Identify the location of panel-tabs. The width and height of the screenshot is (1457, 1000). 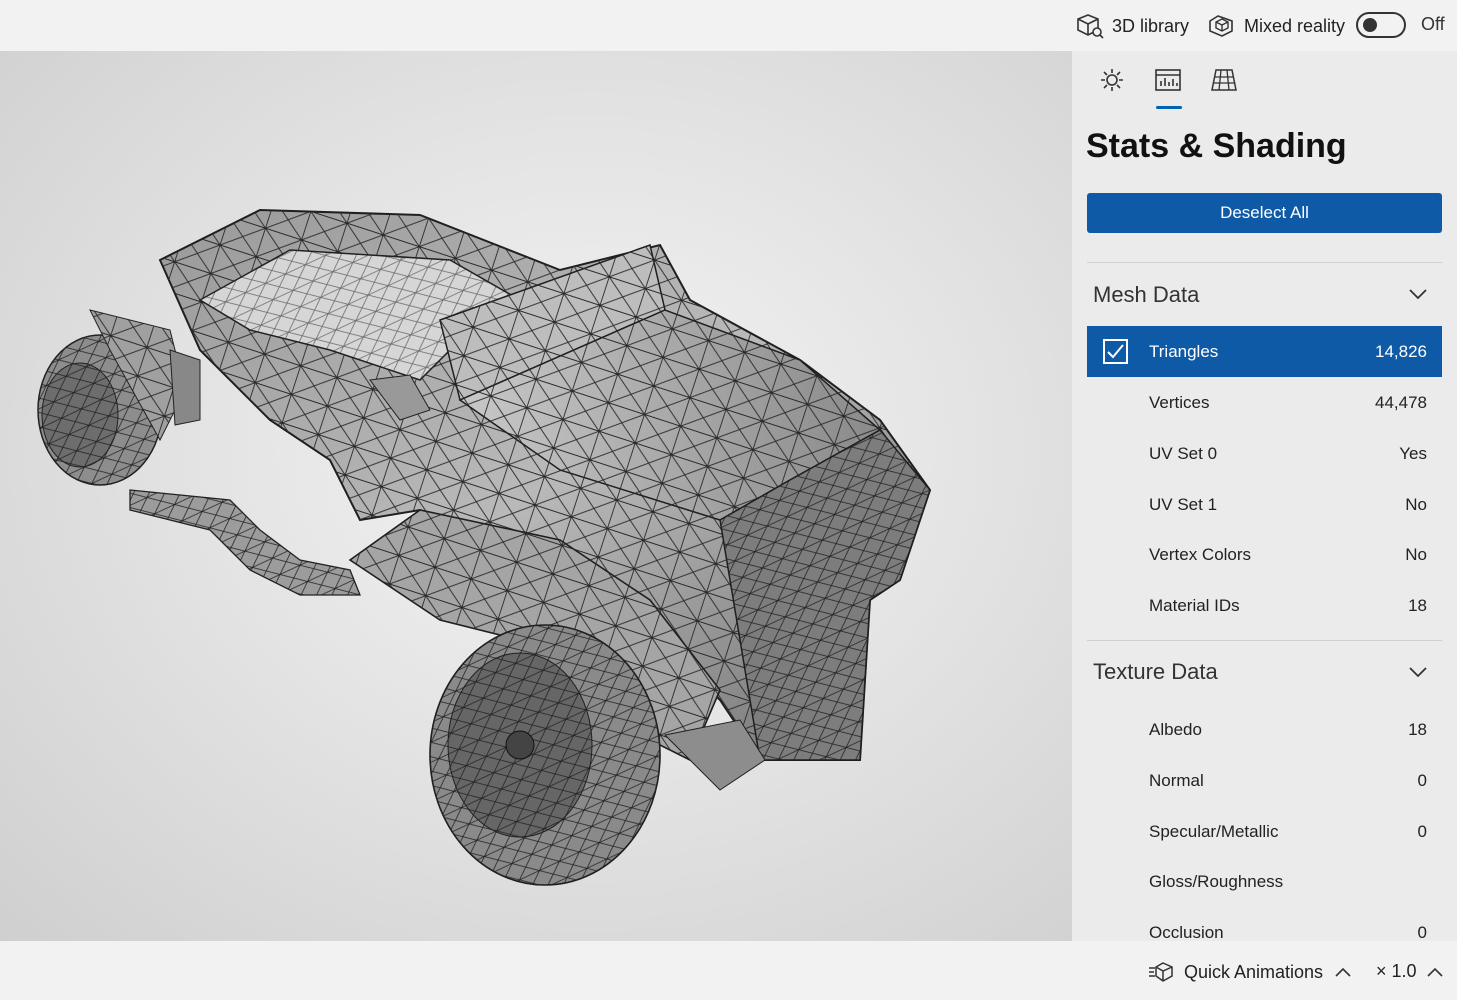
(1168, 88).